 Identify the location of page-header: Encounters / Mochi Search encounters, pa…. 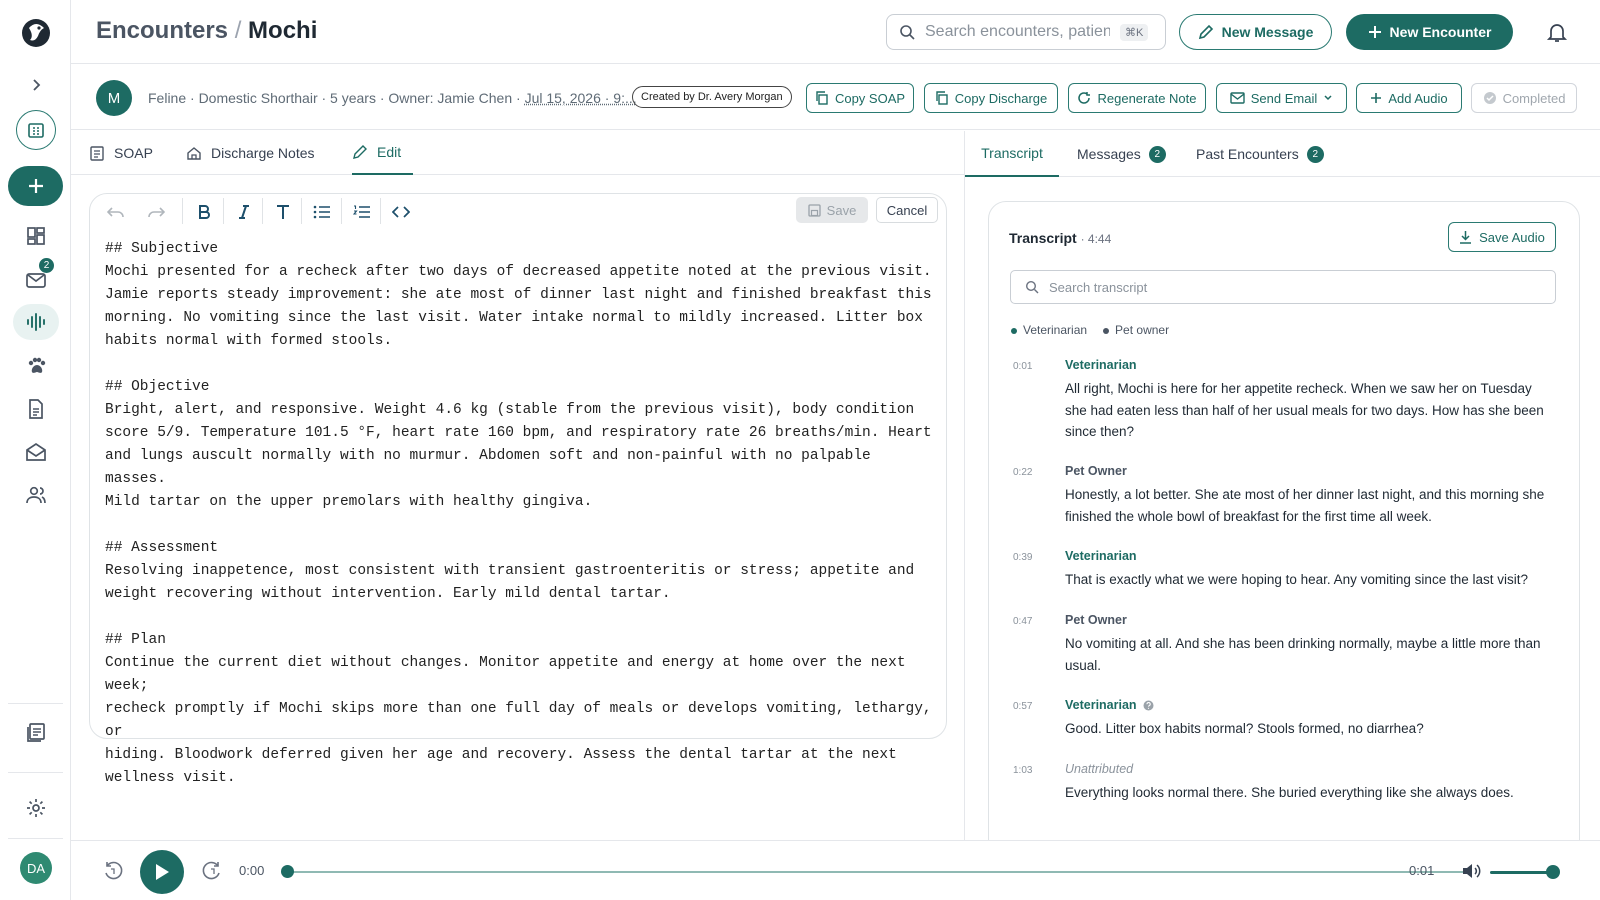
(835, 32).